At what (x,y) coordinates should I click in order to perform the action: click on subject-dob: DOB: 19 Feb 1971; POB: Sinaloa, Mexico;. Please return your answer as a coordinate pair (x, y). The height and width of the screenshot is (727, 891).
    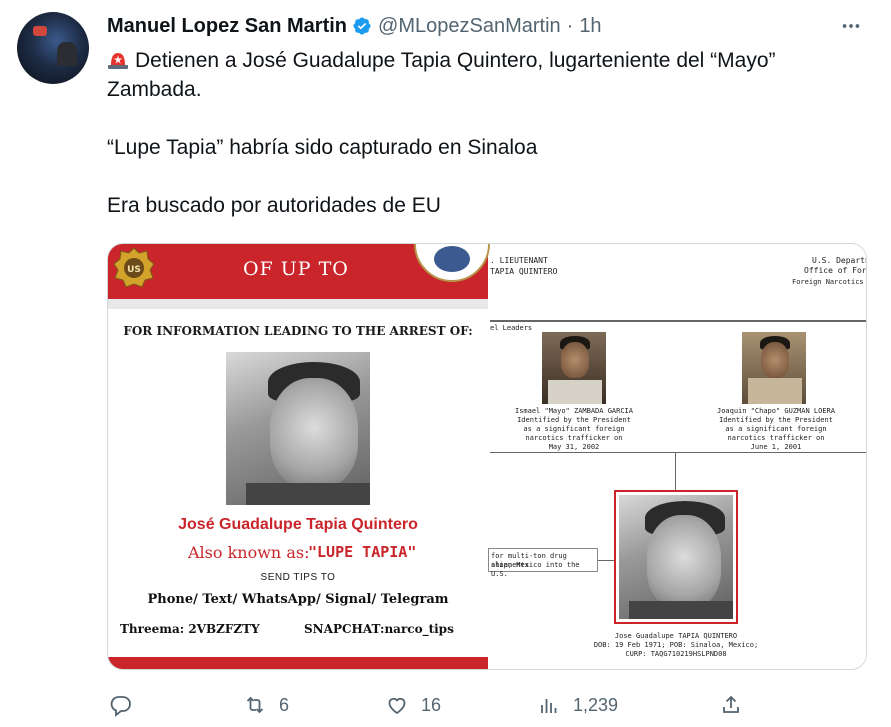
    Looking at the image, I should click on (676, 645).